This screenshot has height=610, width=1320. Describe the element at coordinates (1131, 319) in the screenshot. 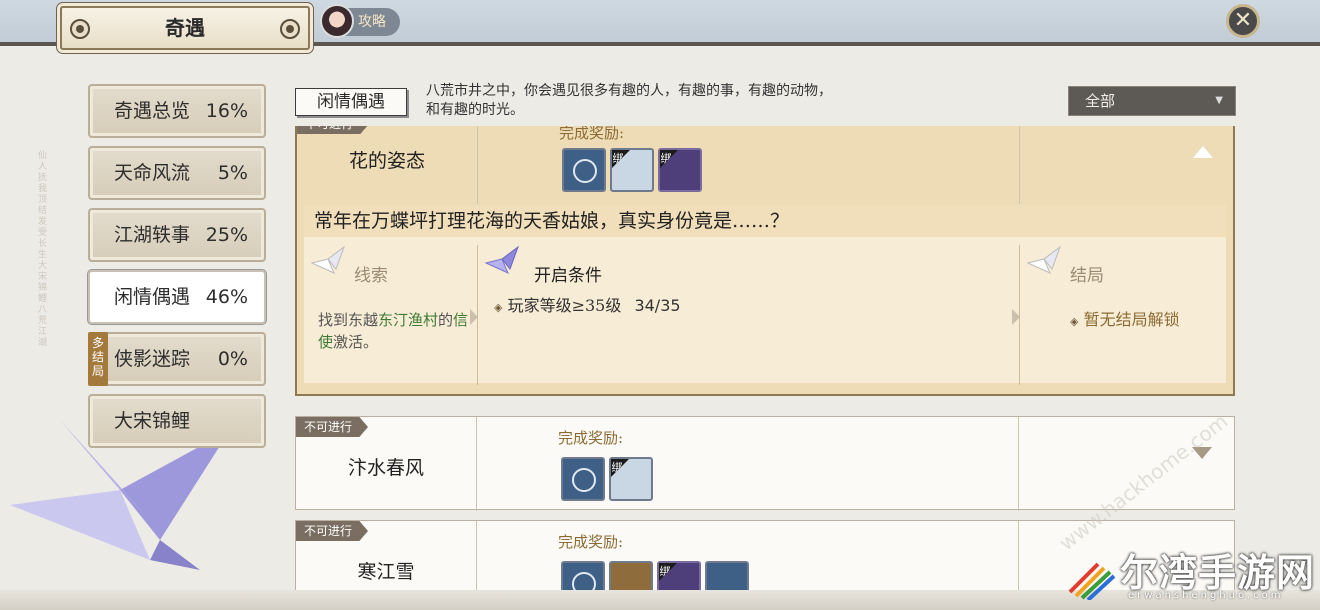

I see `ending-text: 暂无结局解锁` at that location.